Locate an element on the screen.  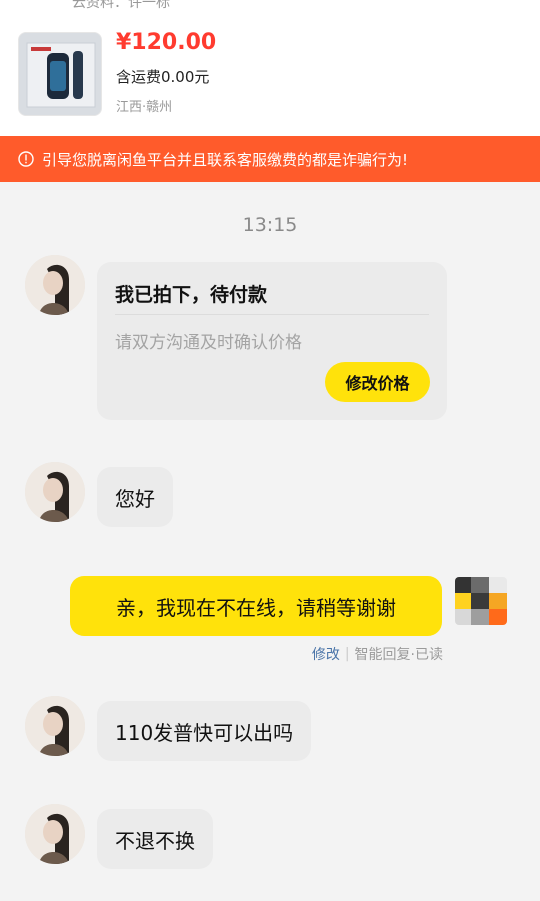
message-bubble-me: 亲，我现在不在线，请稍等谢谢 is located at coordinates (256, 606).